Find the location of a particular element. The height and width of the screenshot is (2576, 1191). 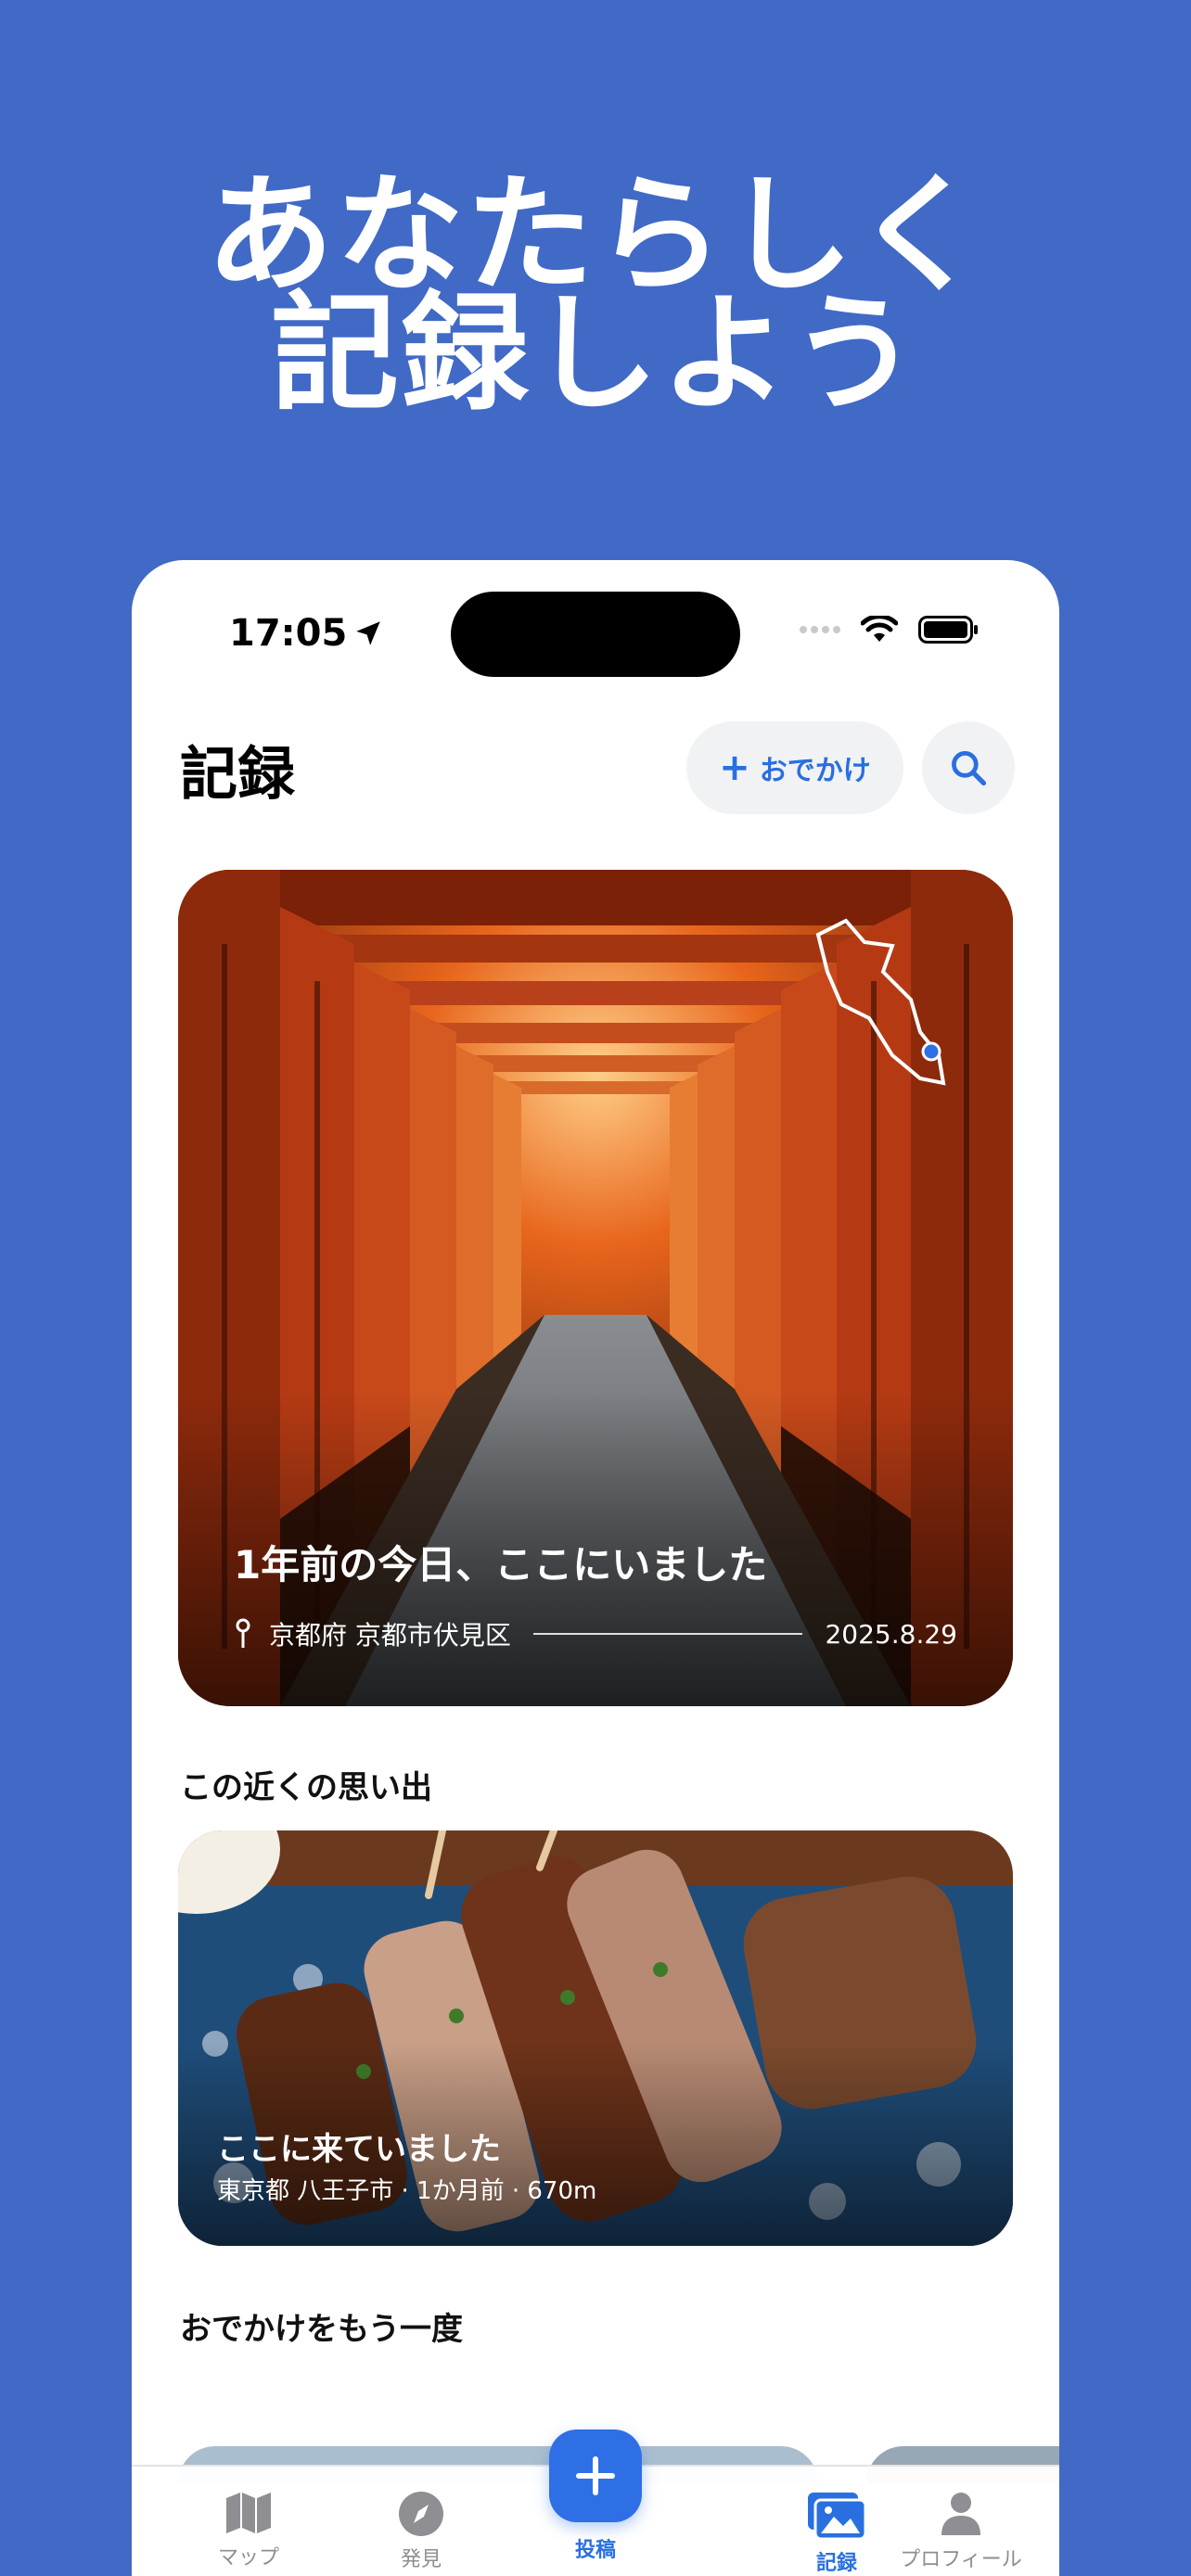

map-icon is located at coordinates (248, 2513).